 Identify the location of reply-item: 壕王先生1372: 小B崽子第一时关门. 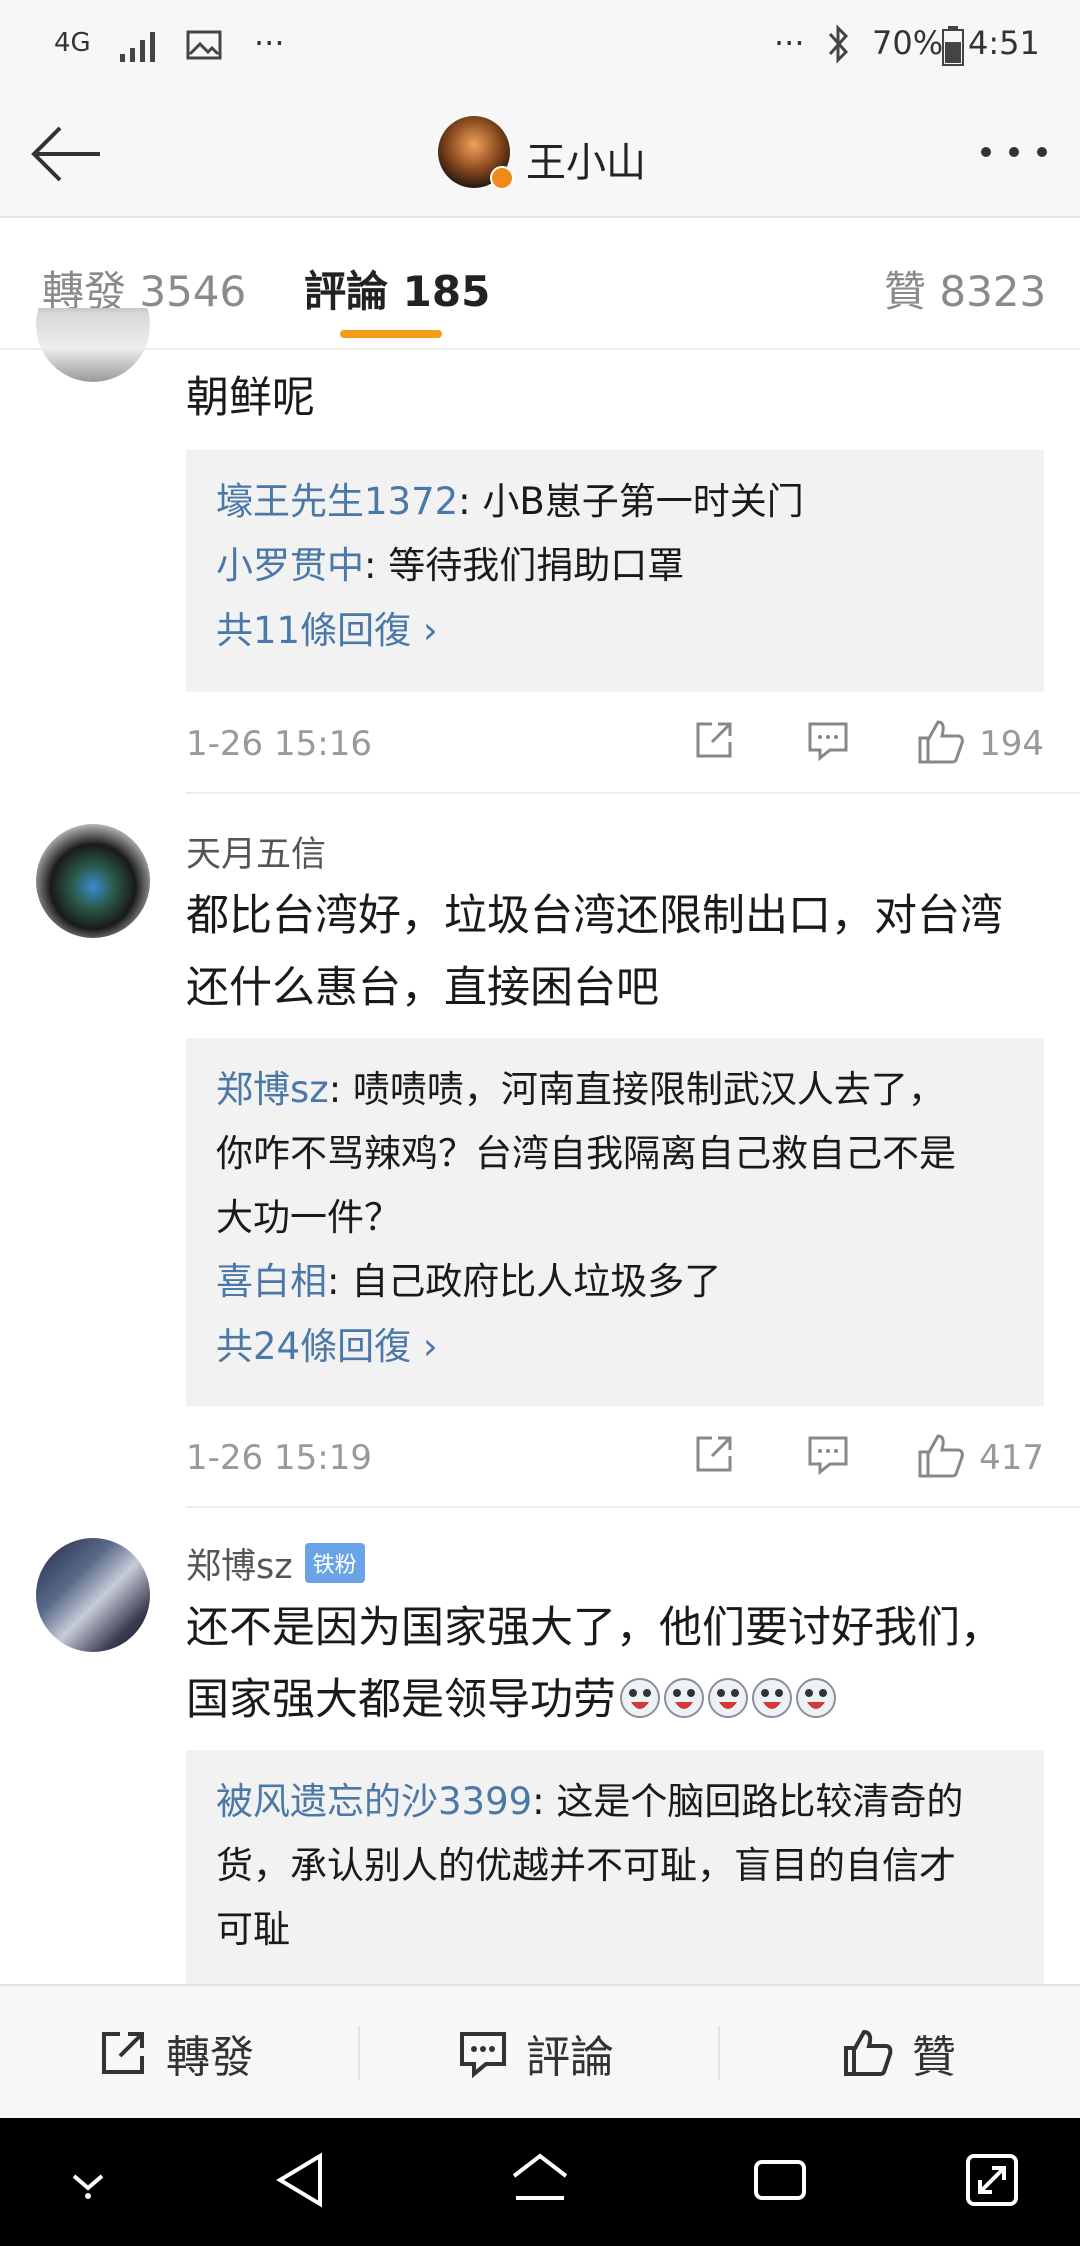
(615, 502).